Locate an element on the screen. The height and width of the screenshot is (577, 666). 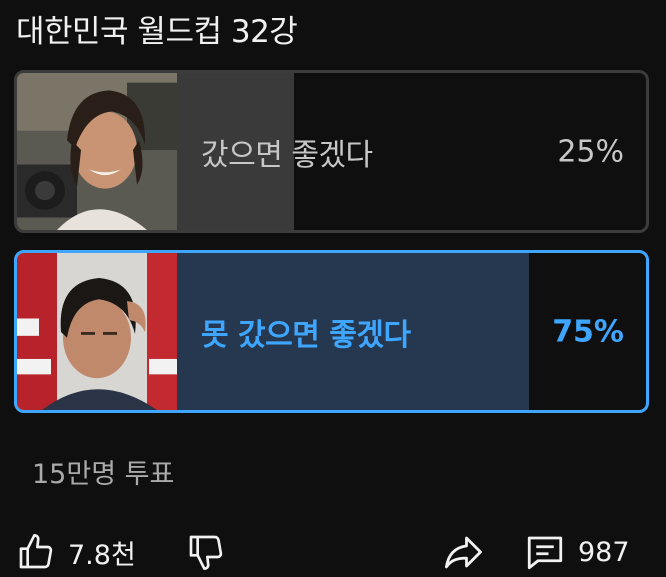
thumbs-up-icon is located at coordinates (36, 551).